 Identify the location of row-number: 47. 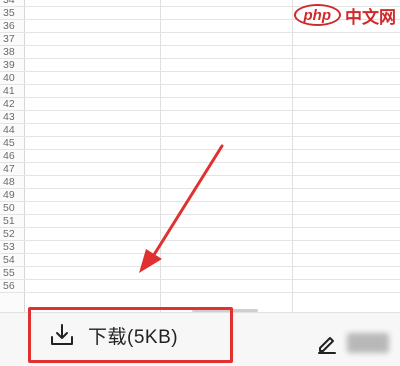
(9, 169).